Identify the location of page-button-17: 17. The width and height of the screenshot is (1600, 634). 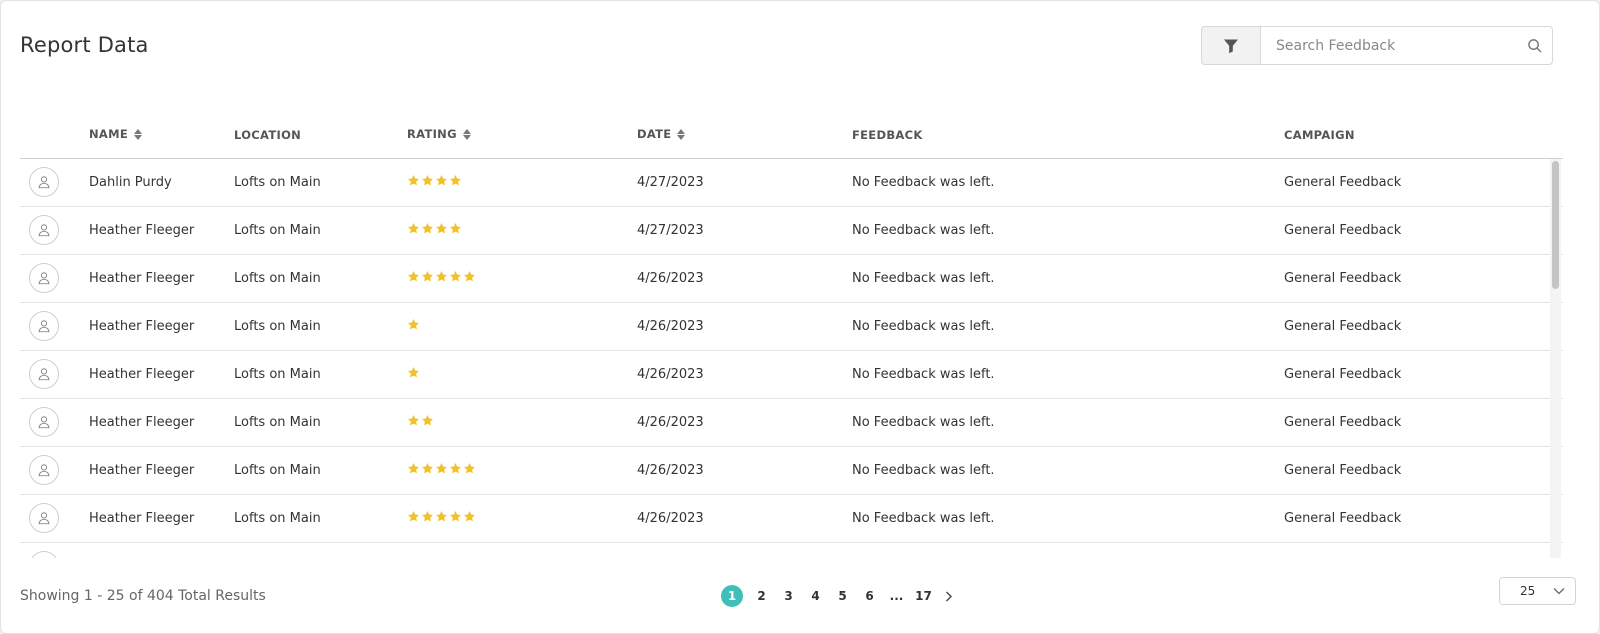
(923, 596).